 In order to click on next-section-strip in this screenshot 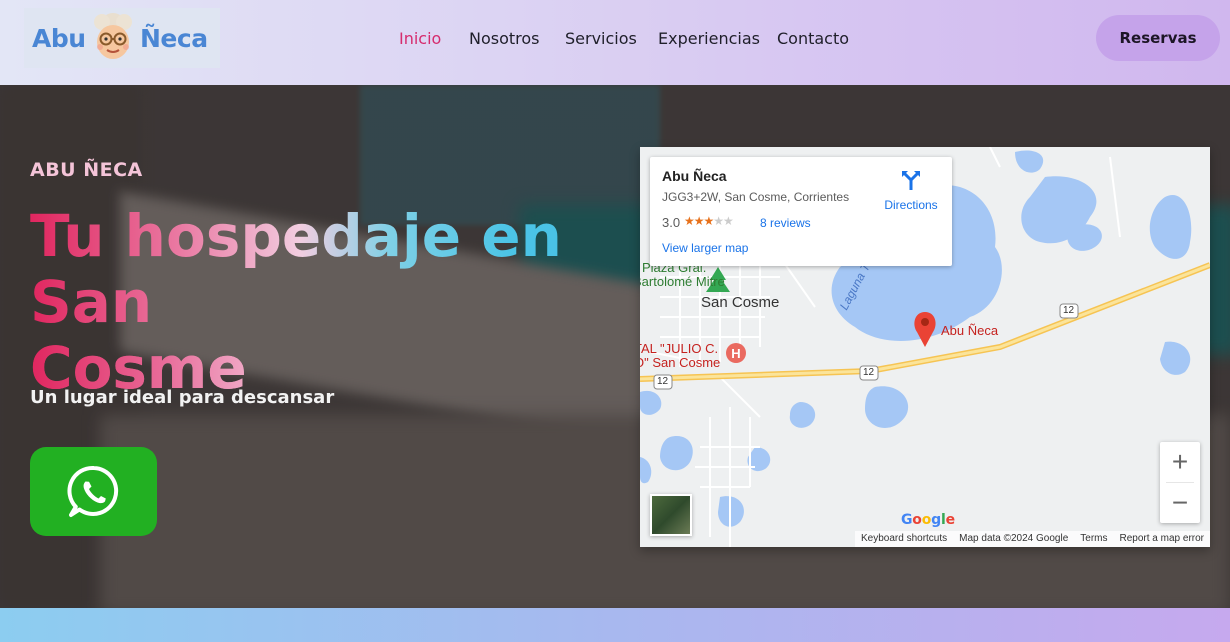, I will do `click(615, 625)`.